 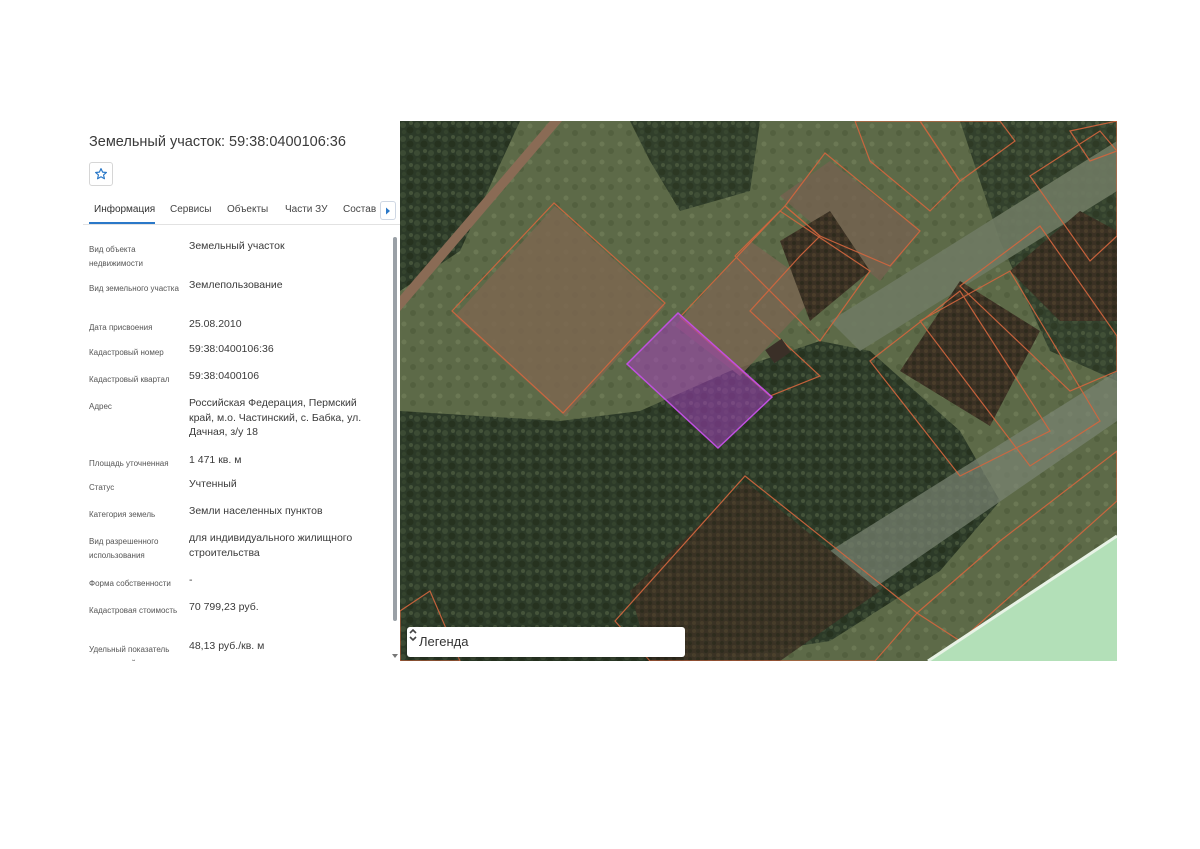 What do you see at coordinates (237, 246) in the screenshot?
I see `info-value: Земельный участок` at bounding box center [237, 246].